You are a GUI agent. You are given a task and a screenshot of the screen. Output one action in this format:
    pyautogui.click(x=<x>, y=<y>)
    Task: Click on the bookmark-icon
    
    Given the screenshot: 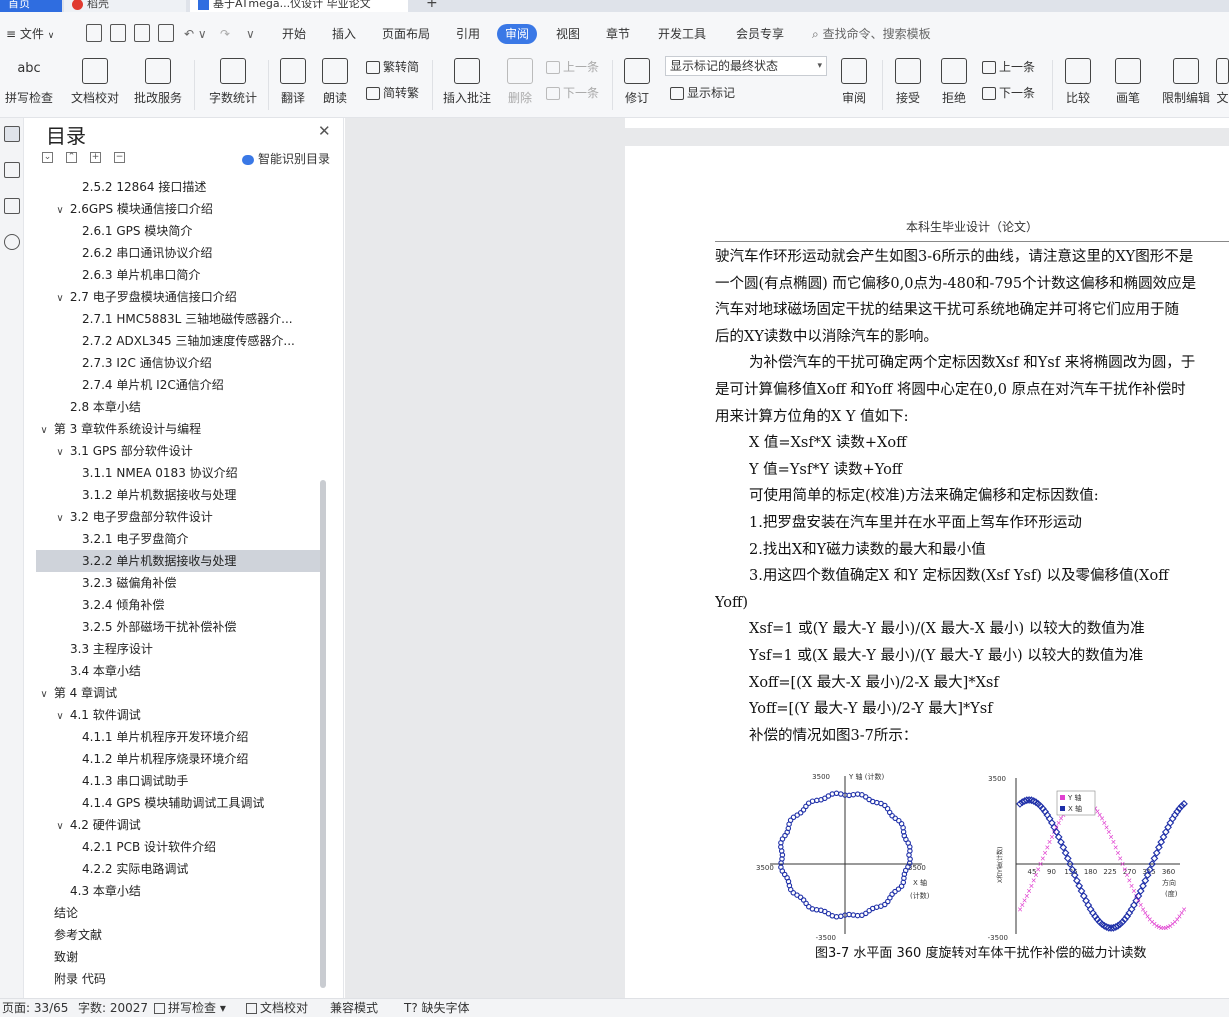 What is the action you would take?
    pyautogui.click(x=12, y=206)
    